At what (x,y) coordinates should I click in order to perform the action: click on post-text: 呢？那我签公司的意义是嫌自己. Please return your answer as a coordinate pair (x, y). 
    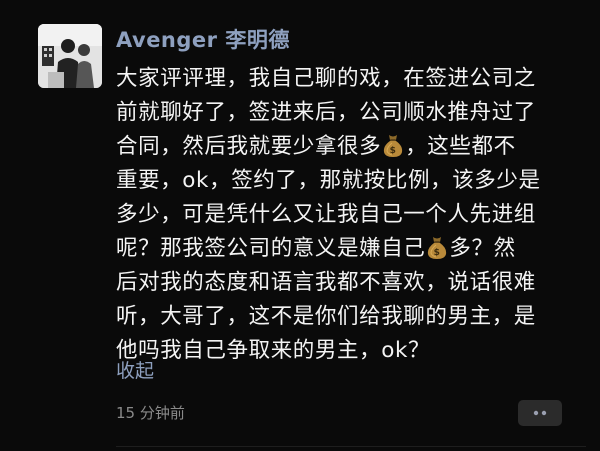
    Looking at the image, I should click on (271, 248).